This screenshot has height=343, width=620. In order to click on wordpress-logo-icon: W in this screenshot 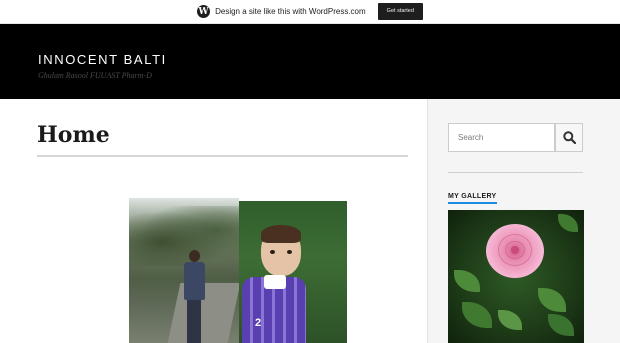, I will do `click(204, 11)`.